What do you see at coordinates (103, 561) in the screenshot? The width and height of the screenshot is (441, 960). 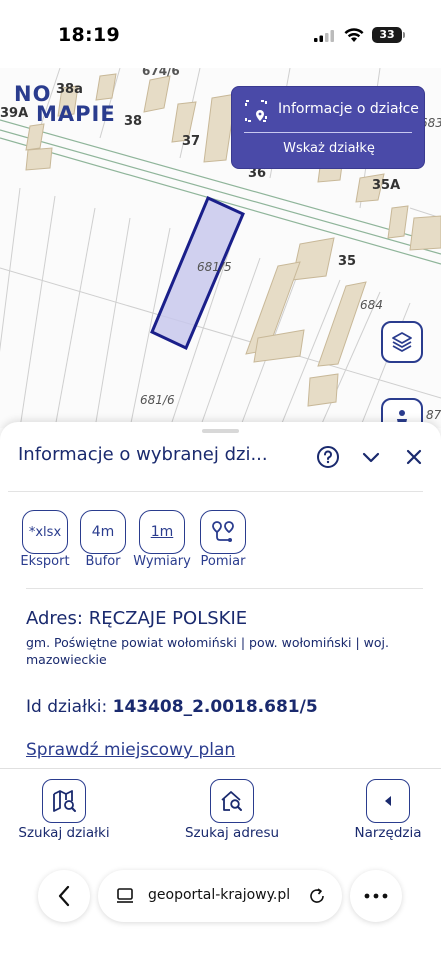 I see `buffer-label: Bufor` at bounding box center [103, 561].